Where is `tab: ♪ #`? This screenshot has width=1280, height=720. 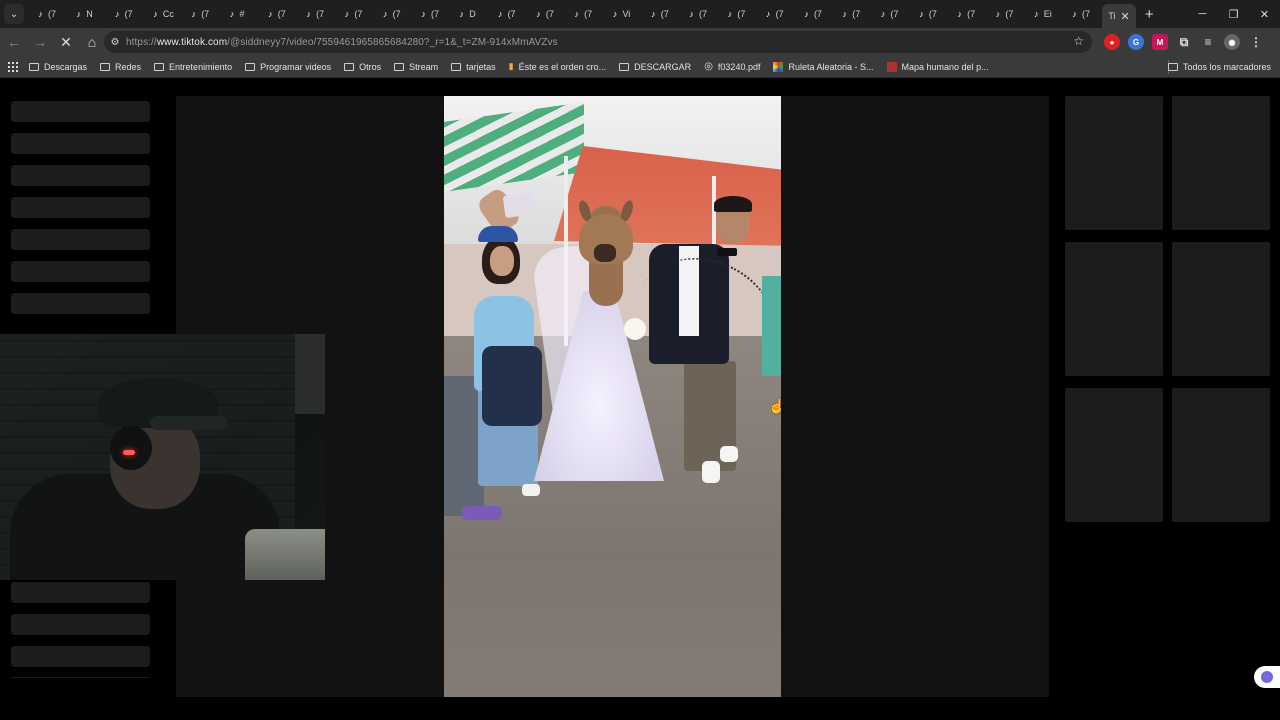
tab: ♪ # is located at coordinates (240, 14).